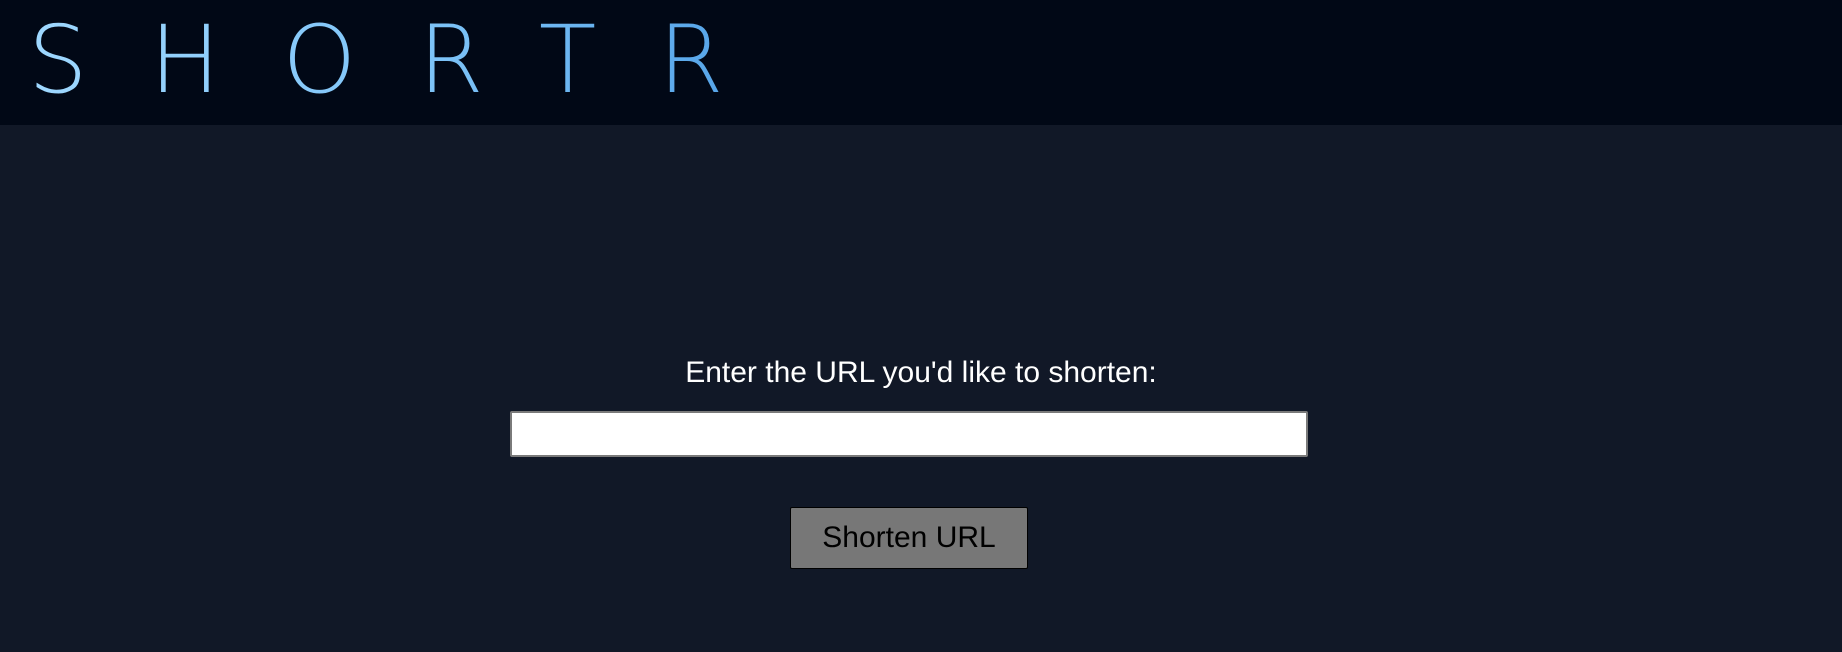  Describe the element at coordinates (909, 434) in the screenshot. I see `url-input` at that location.